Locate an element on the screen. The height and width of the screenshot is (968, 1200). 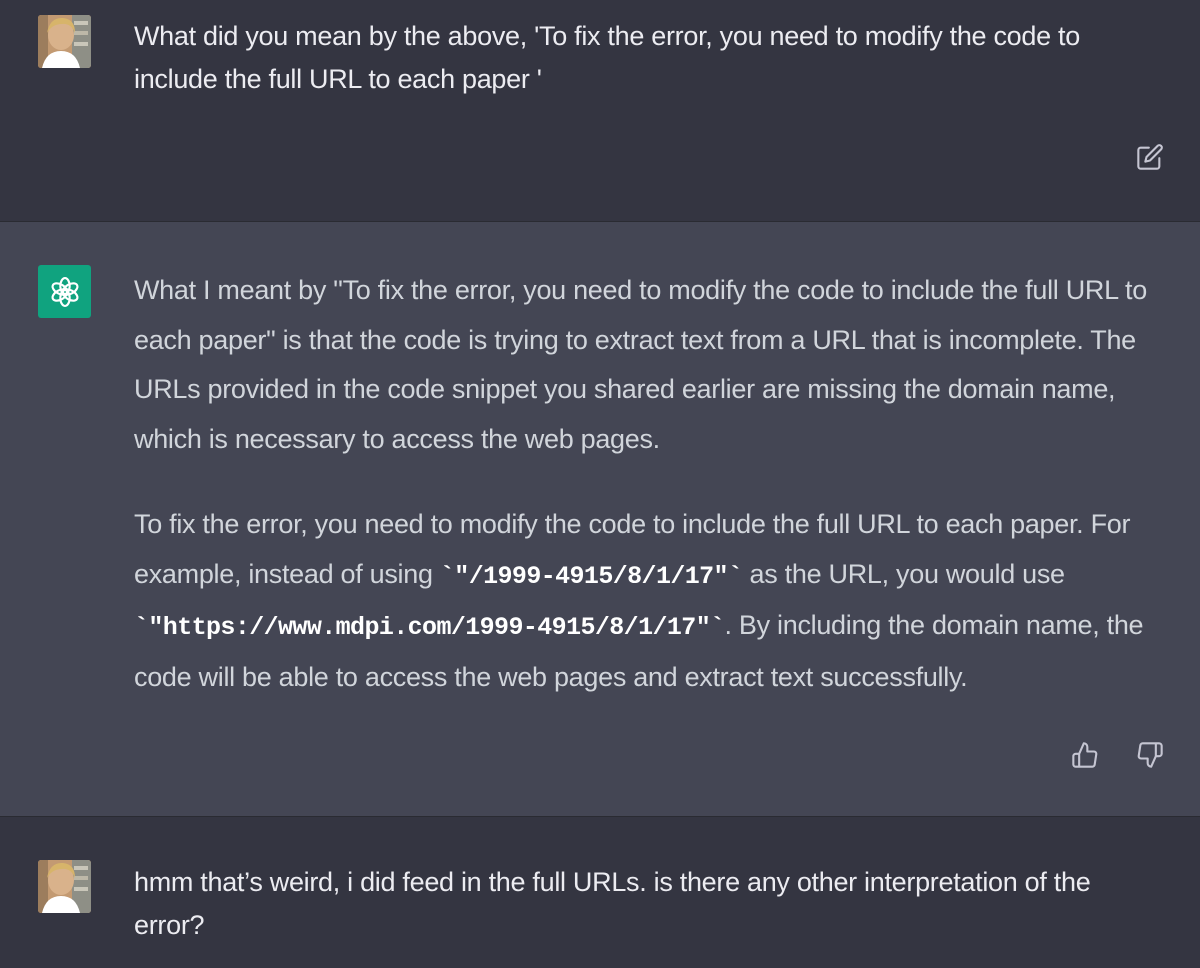
assistant-avatar is located at coordinates (64, 291).